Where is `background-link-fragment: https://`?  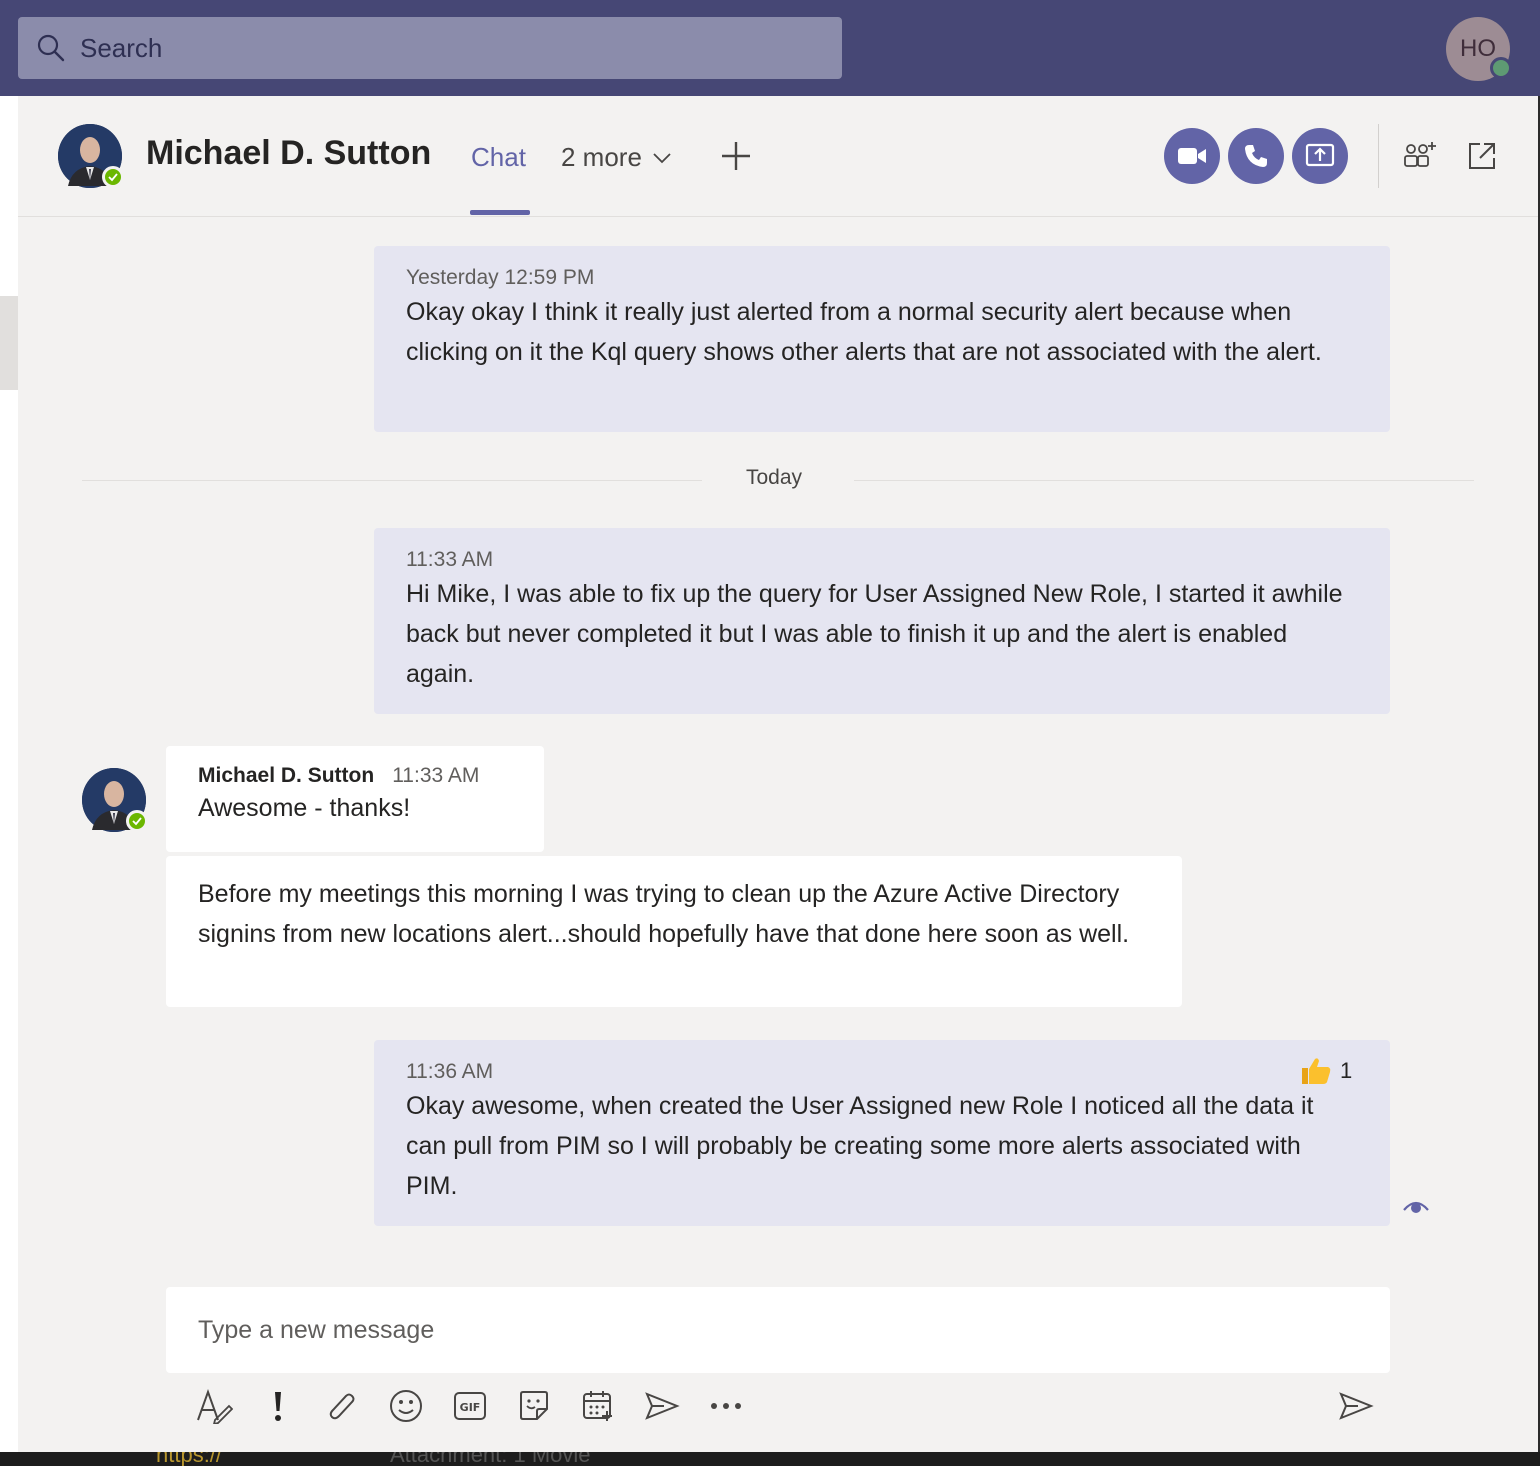 background-link-fragment: https:// is located at coordinates (189, 1459).